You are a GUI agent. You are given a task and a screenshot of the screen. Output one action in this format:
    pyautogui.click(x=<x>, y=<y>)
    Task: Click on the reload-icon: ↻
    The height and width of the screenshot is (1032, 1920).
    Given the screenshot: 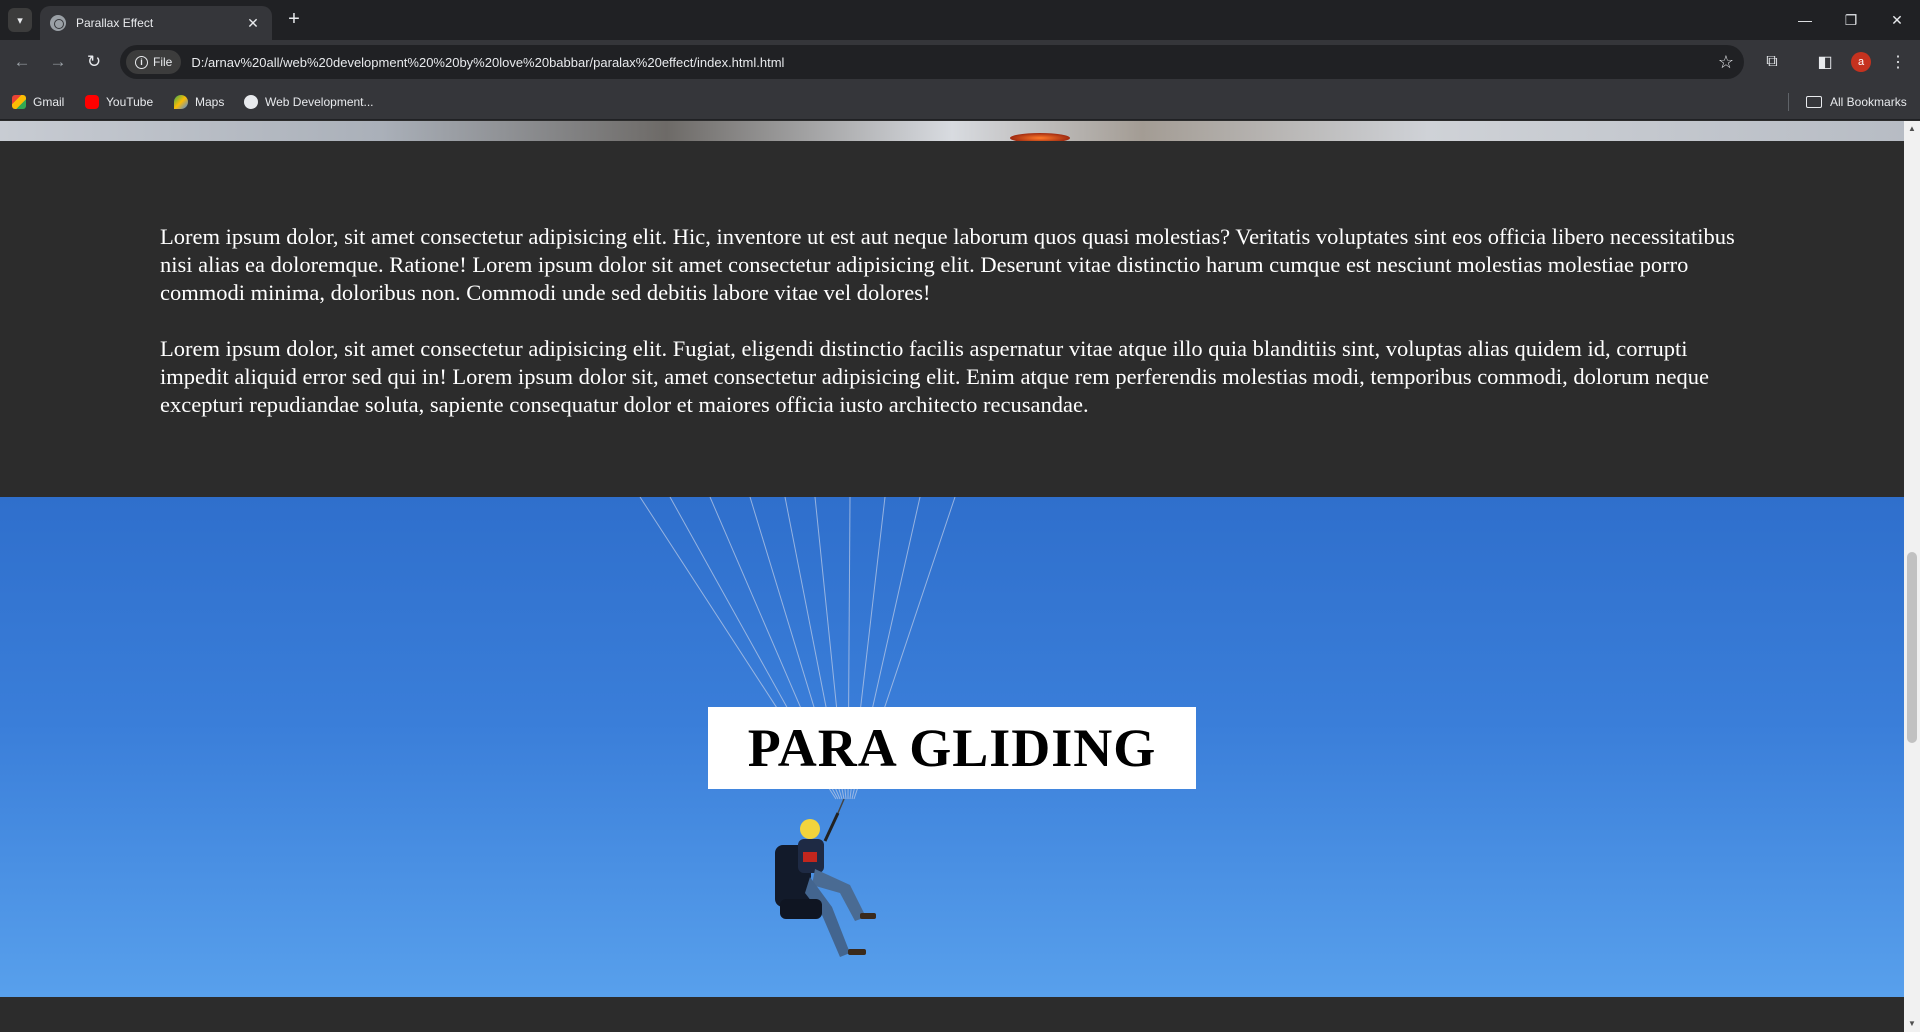 What is the action you would take?
    pyautogui.click(x=94, y=61)
    